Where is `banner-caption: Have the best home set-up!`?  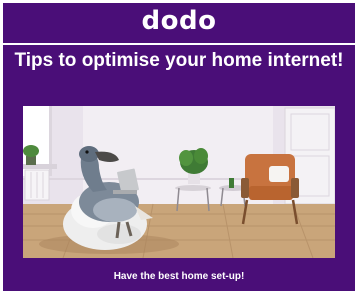 banner-caption: Have the best home set-up! is located at coordinates (179, 276).